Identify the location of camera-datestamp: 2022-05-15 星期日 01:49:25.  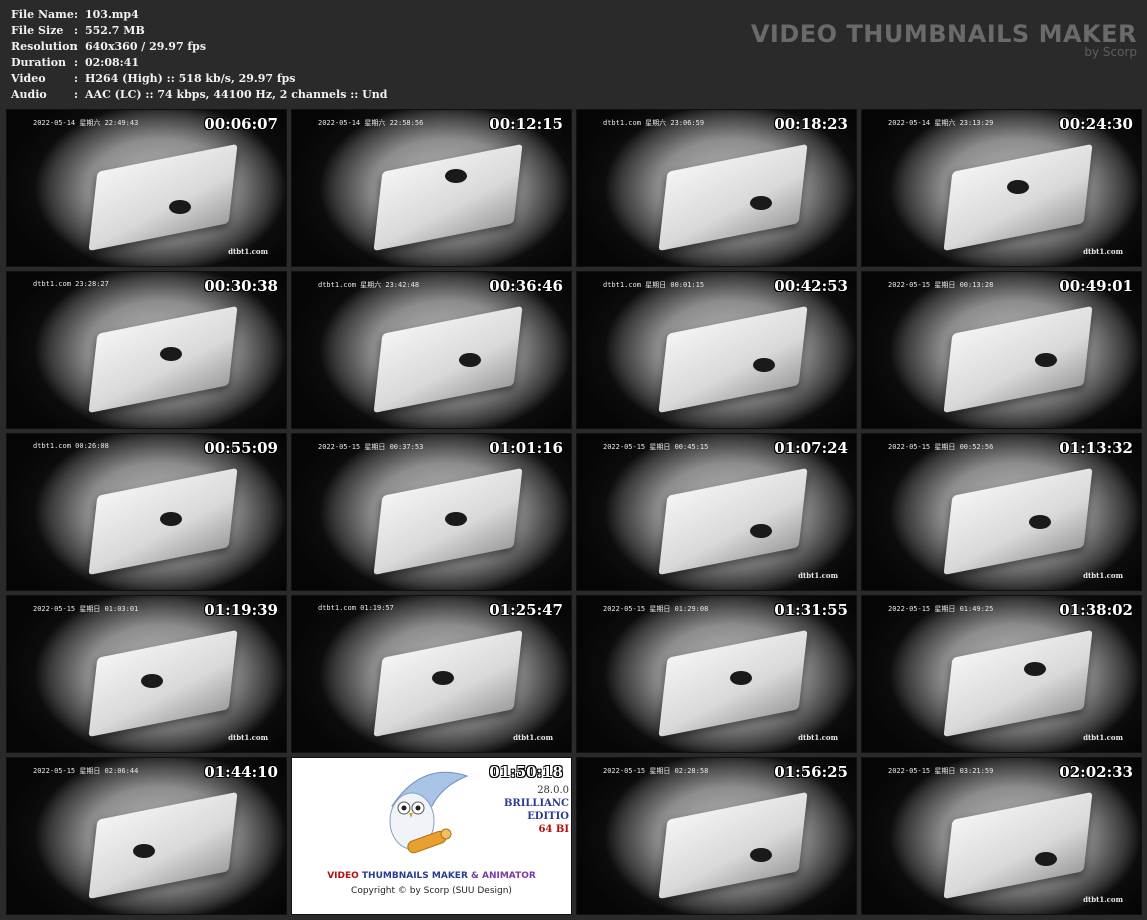
(941, 609).